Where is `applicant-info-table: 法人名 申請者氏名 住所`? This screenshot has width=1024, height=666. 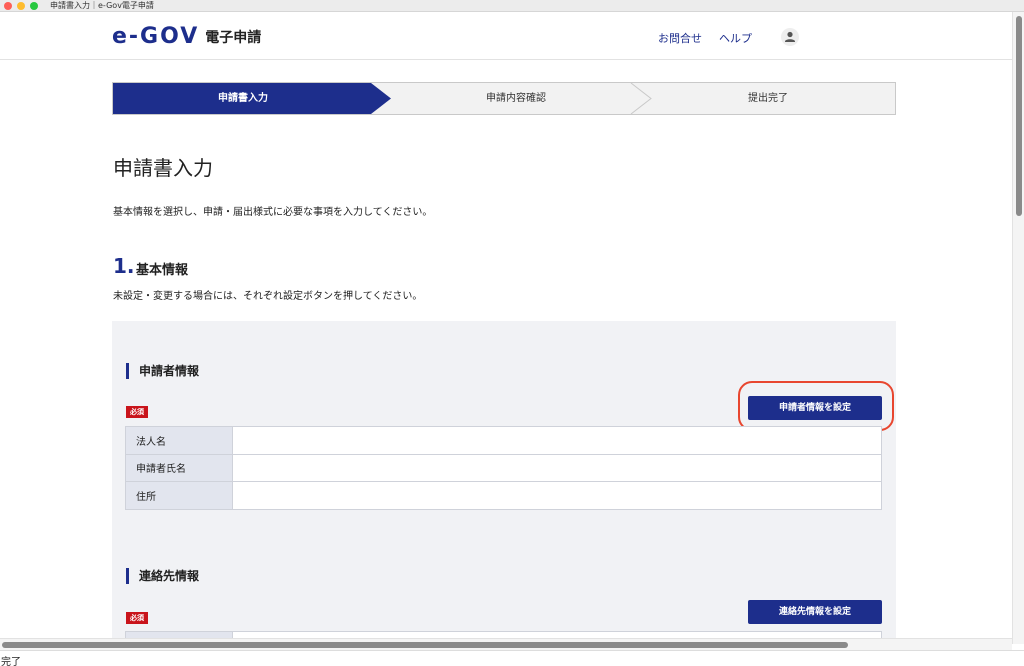 applicant-info-table: 法人名 申請者氏名 住所 is located at coordinates (503, 468).